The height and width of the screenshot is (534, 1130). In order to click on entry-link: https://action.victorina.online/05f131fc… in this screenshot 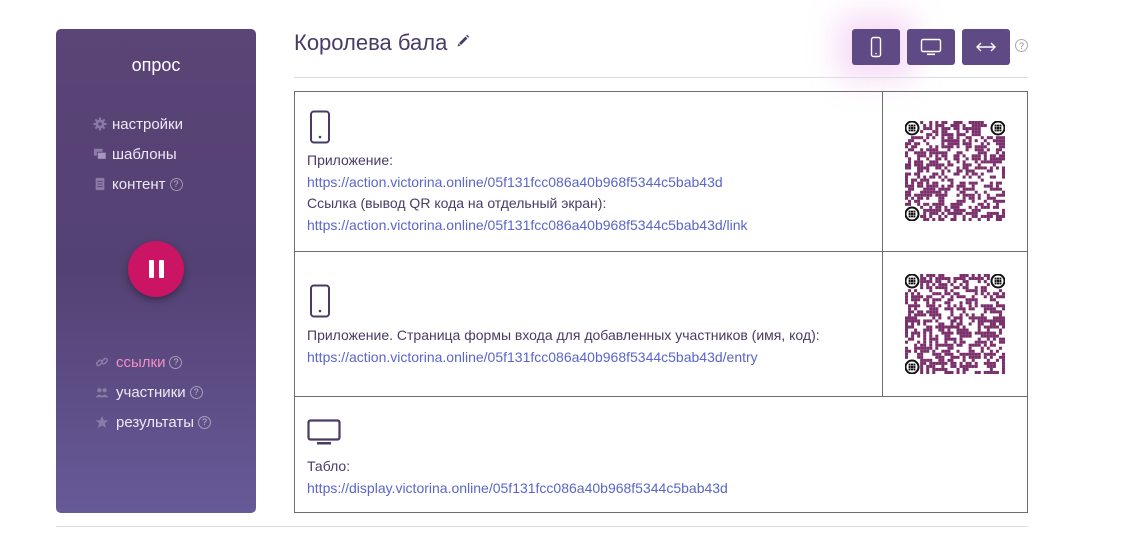, I will do `click(592, 358)`.